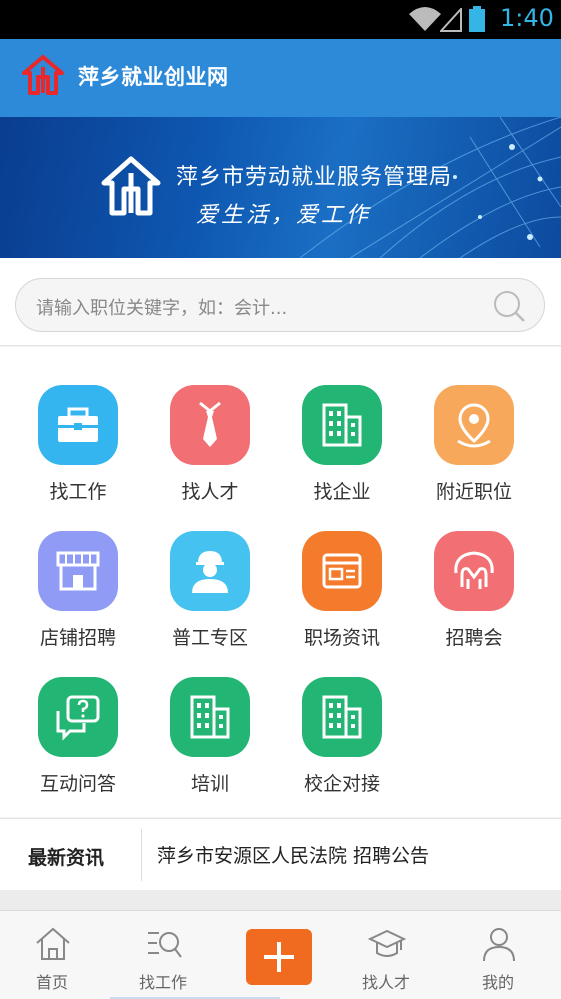 This screenshot has width=561, height=999. What do you see at coordinates (210, 596) in the screenshot?
I see `grid-item-worker-zone: 普工专区` at bounding box center [210, 596].